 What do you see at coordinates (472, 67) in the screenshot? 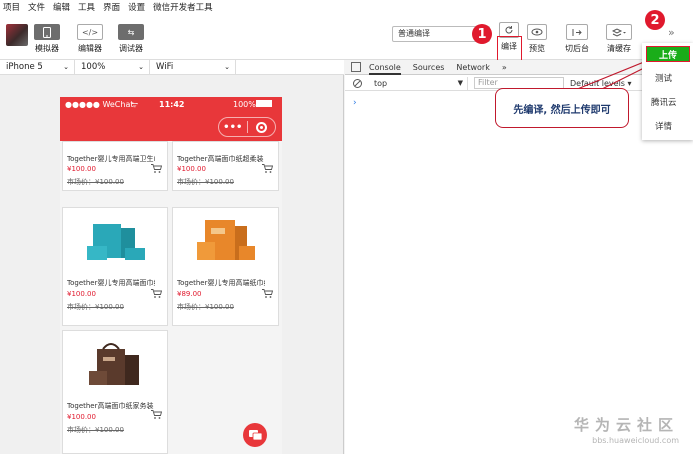
I see `tab-network: Network` at bounding box center [472, 67].